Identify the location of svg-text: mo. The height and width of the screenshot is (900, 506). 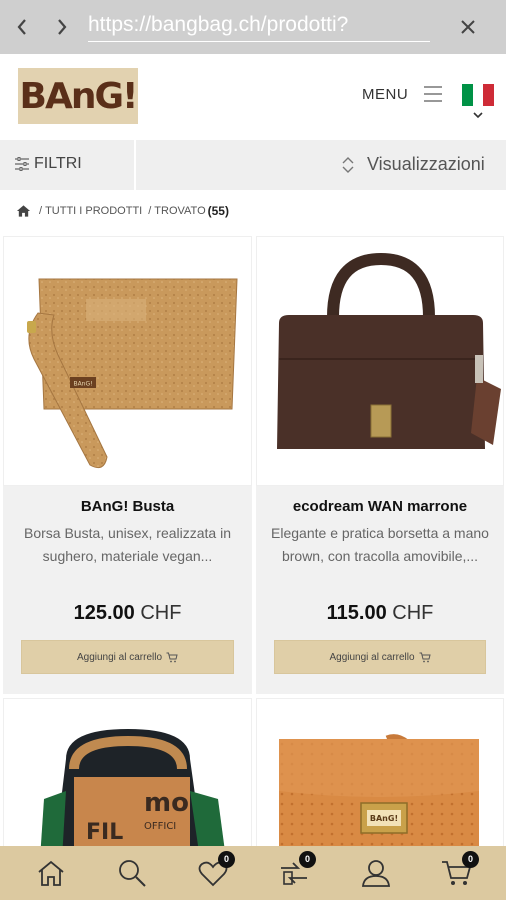
(166, 803).